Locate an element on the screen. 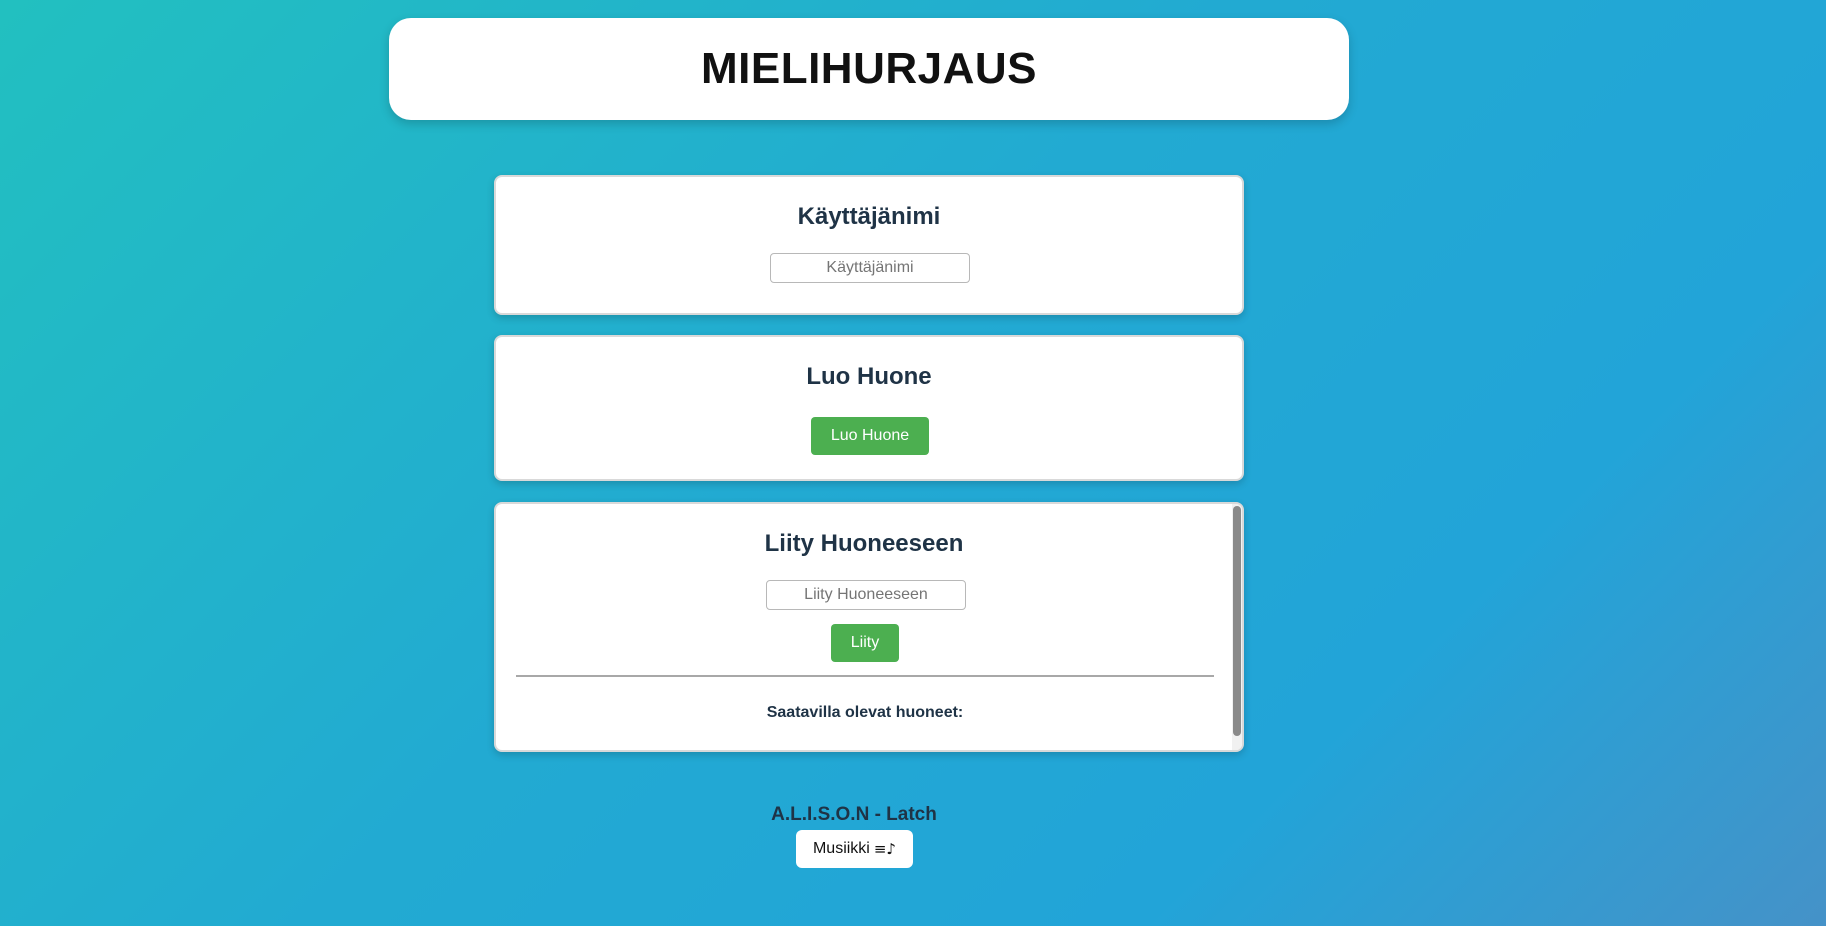 The image size is (1826, 926). available-rooms-label: Saatavilla olevat huoneet: is located at coordinates (865, 712).